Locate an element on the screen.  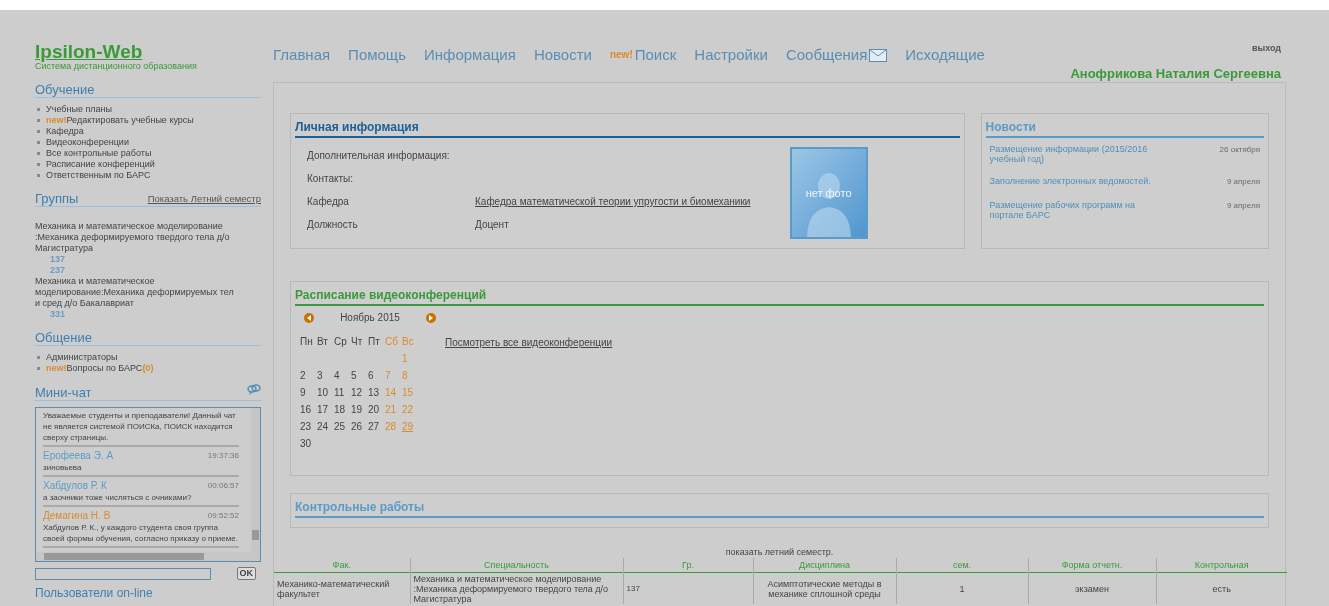
calendar-day: 3 is located at coordinates (325, 376).